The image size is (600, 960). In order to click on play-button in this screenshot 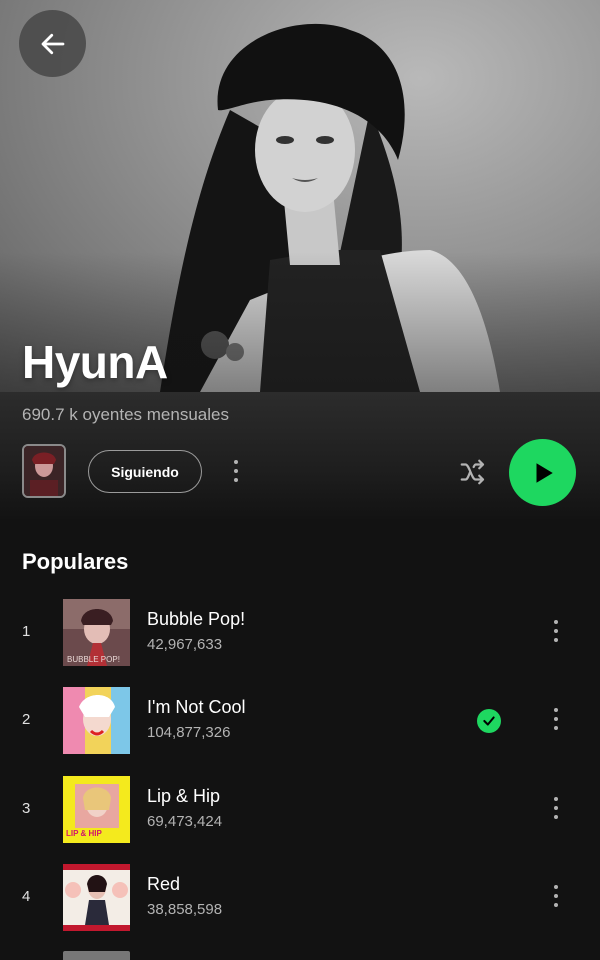, I will do `click(542, 472)`.